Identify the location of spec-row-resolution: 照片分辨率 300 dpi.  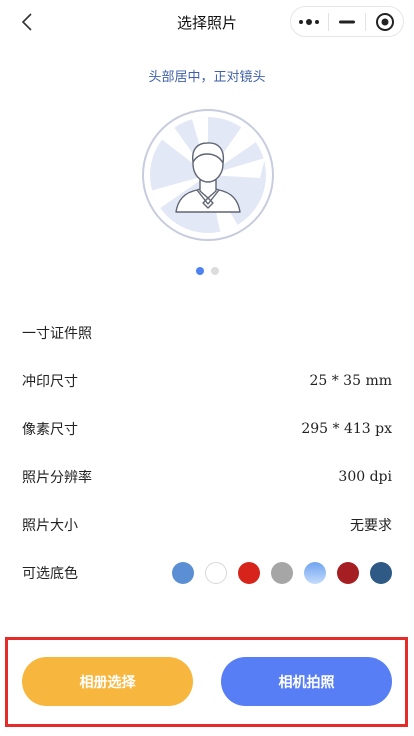
(207, 477).